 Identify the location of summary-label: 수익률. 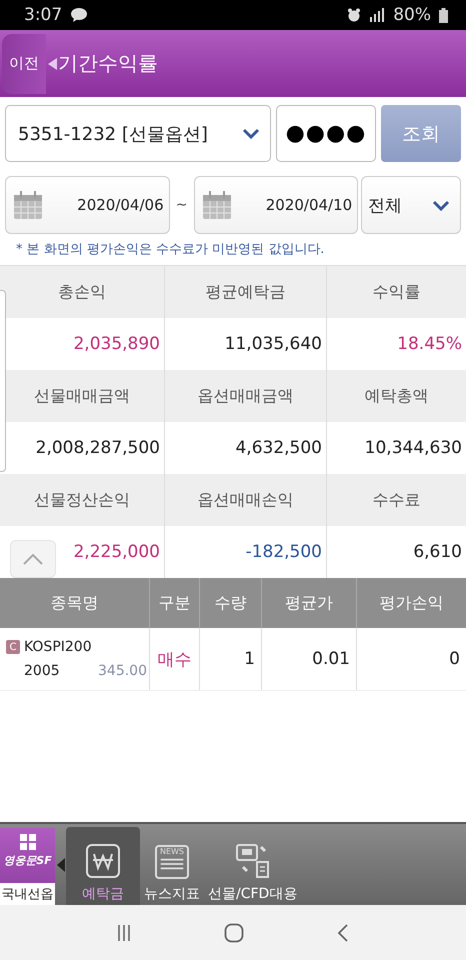
(397, 291).